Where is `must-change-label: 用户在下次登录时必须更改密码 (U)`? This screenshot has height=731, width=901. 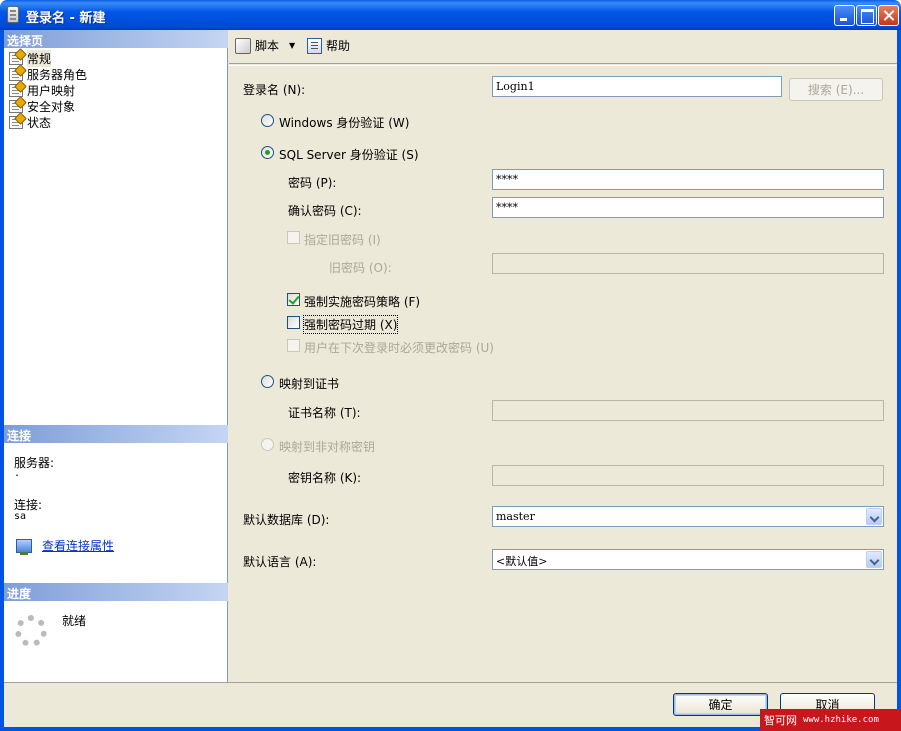
must-change-label: 用户在下次登录时必须更改密码 (U) is located at coordinates (399, 348).